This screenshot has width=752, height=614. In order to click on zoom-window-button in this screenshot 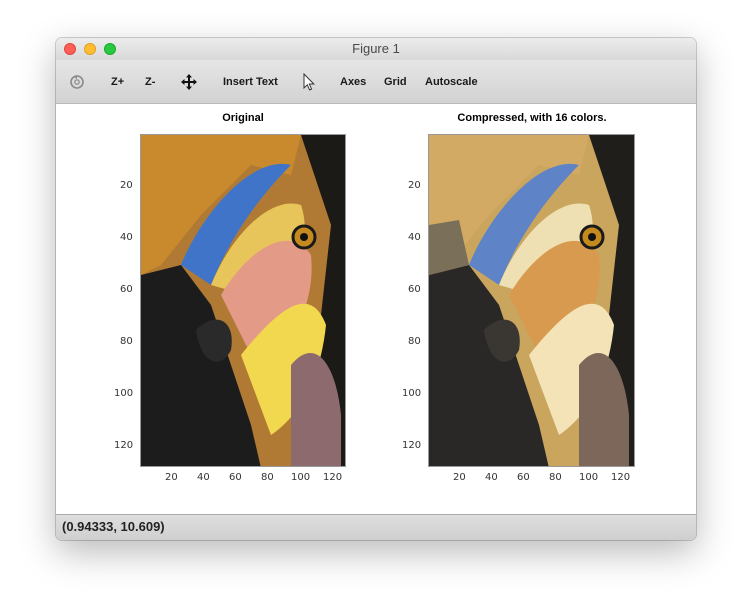, I will do `click(110, 49)`.